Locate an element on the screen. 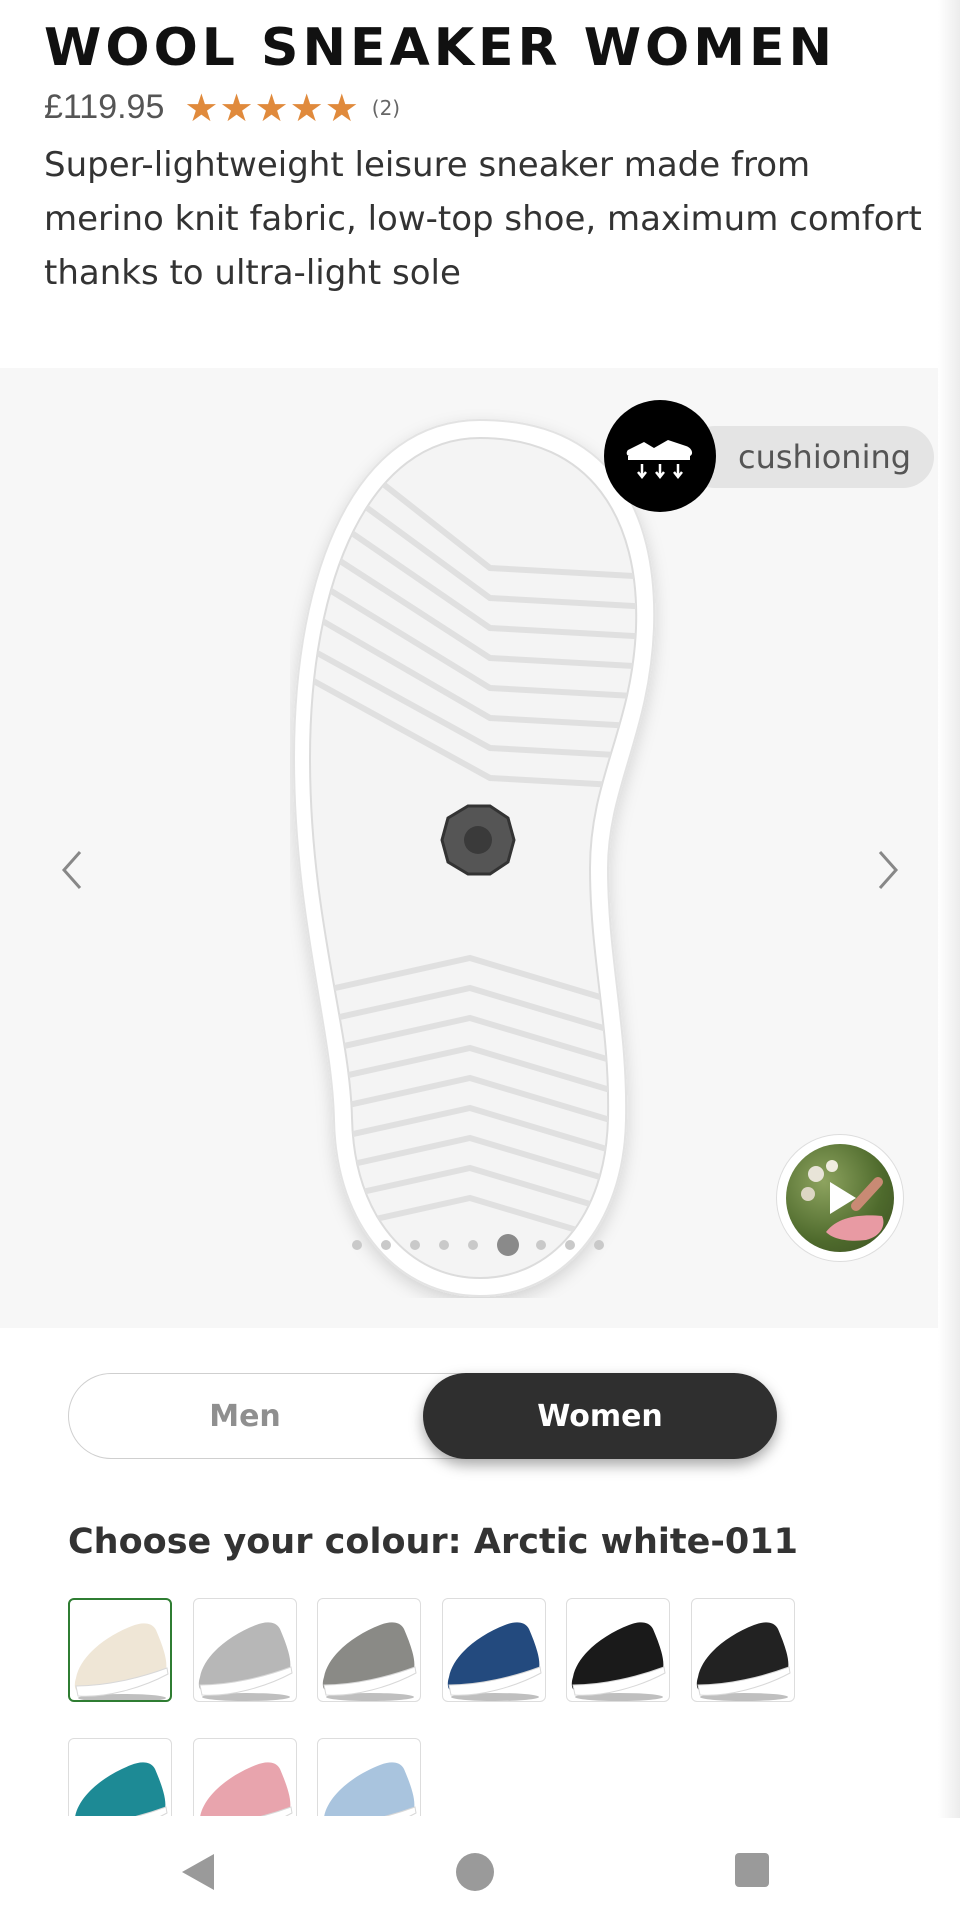 The height and width of the screenshot is (1922, 960). product-price: £119.95 is located at coordinates (104, 107).